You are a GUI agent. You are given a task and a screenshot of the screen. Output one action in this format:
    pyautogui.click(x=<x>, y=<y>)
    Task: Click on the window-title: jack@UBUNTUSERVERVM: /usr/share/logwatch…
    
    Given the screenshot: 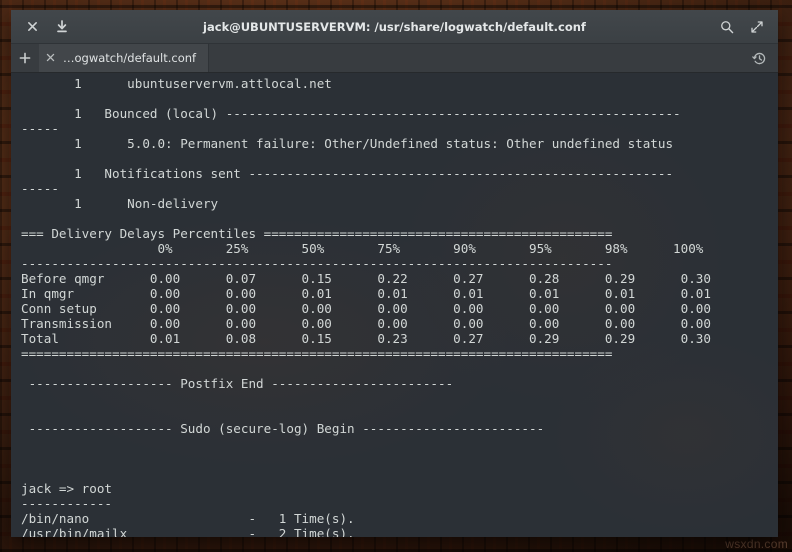 What is the action you would take?
    pyautogui.click(x=394, y=26)
    